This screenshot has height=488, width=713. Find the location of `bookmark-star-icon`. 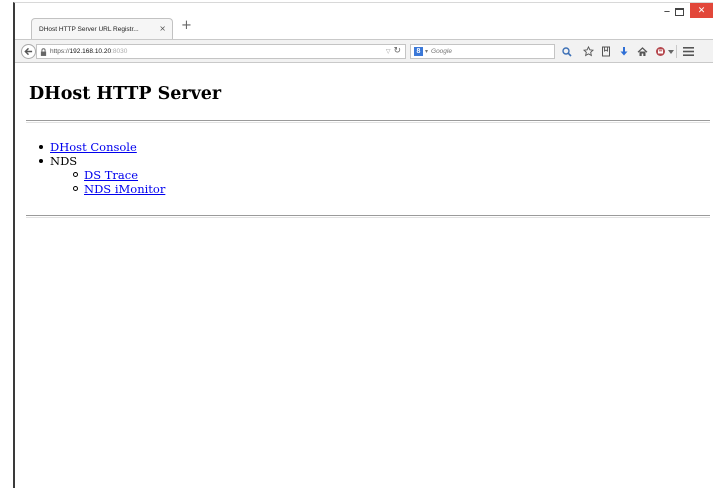

bookmark-star-icon is located at coordinates (588, 51).